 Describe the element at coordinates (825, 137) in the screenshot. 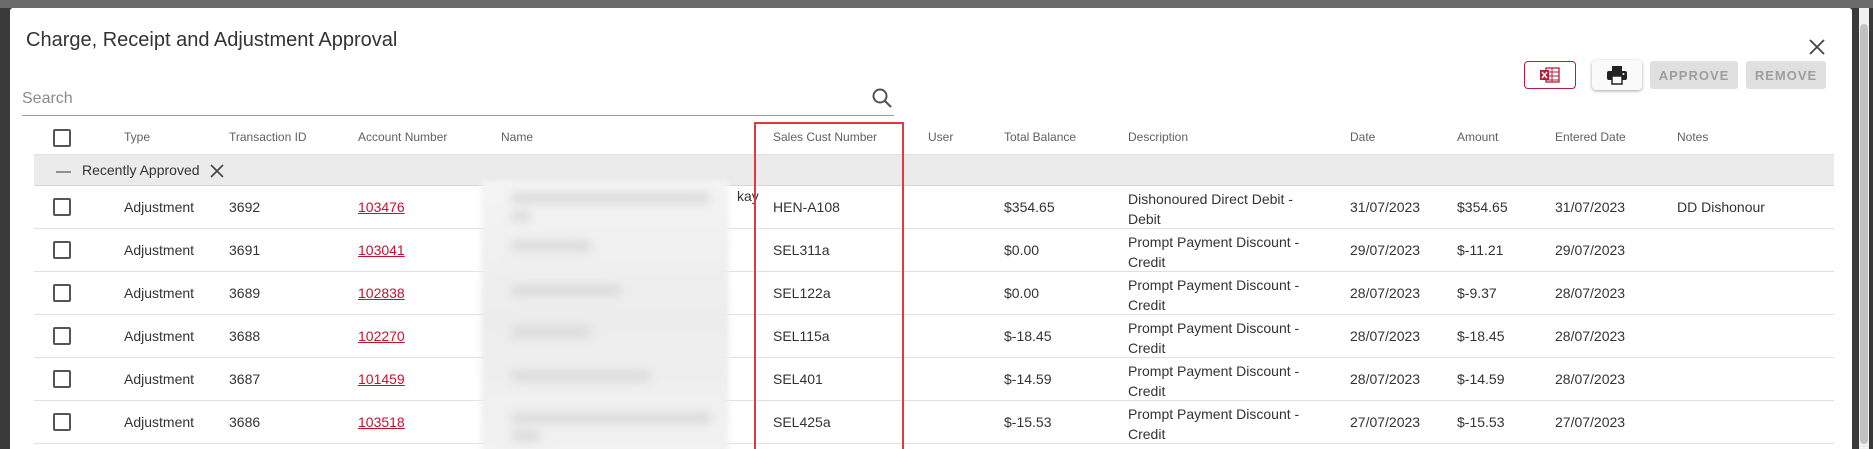

I see `header-sales-cust-number: Sales Cust Number` at that location.